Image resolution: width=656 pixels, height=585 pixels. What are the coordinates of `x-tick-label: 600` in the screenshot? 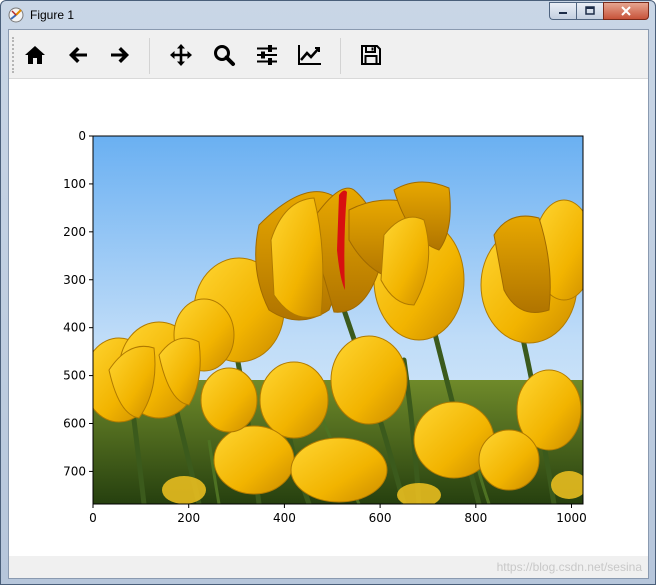 It's located at (380, 518).